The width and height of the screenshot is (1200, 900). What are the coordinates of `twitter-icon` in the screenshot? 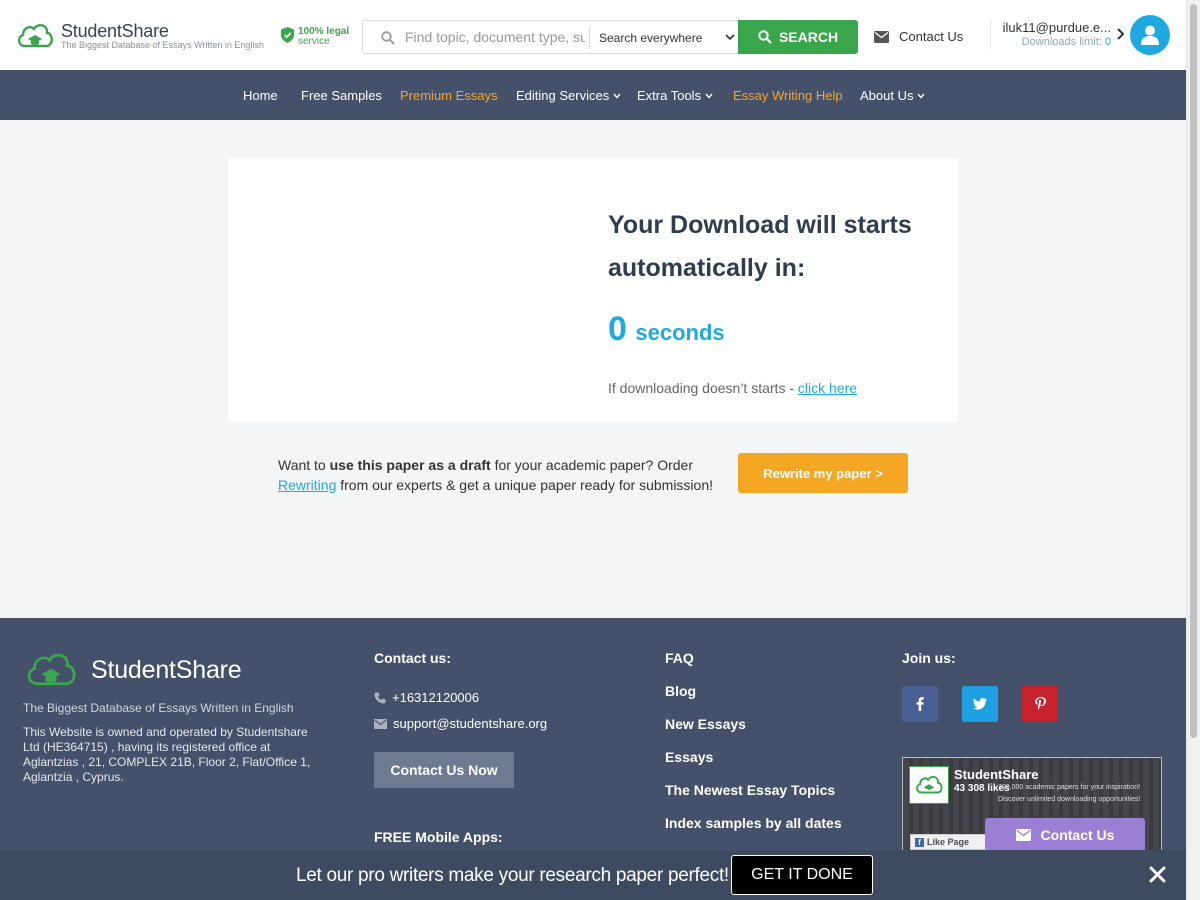 It's located at (980, 704).